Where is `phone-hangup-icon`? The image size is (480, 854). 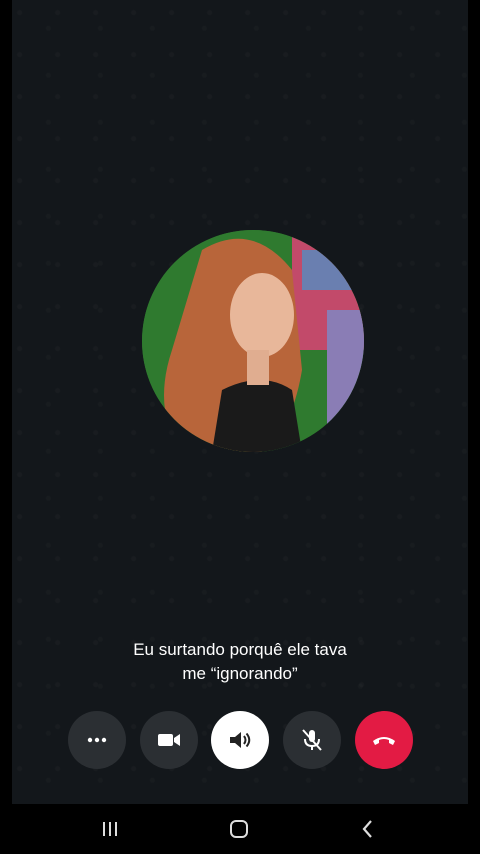
phone-hangup-icon is located at coordinates (384, 741).